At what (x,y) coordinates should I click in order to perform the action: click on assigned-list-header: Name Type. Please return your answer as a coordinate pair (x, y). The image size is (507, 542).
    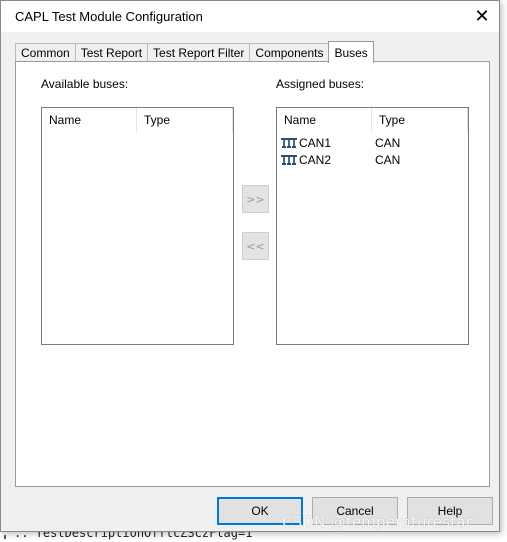
    Looking at the image, I should click on (372, 120).